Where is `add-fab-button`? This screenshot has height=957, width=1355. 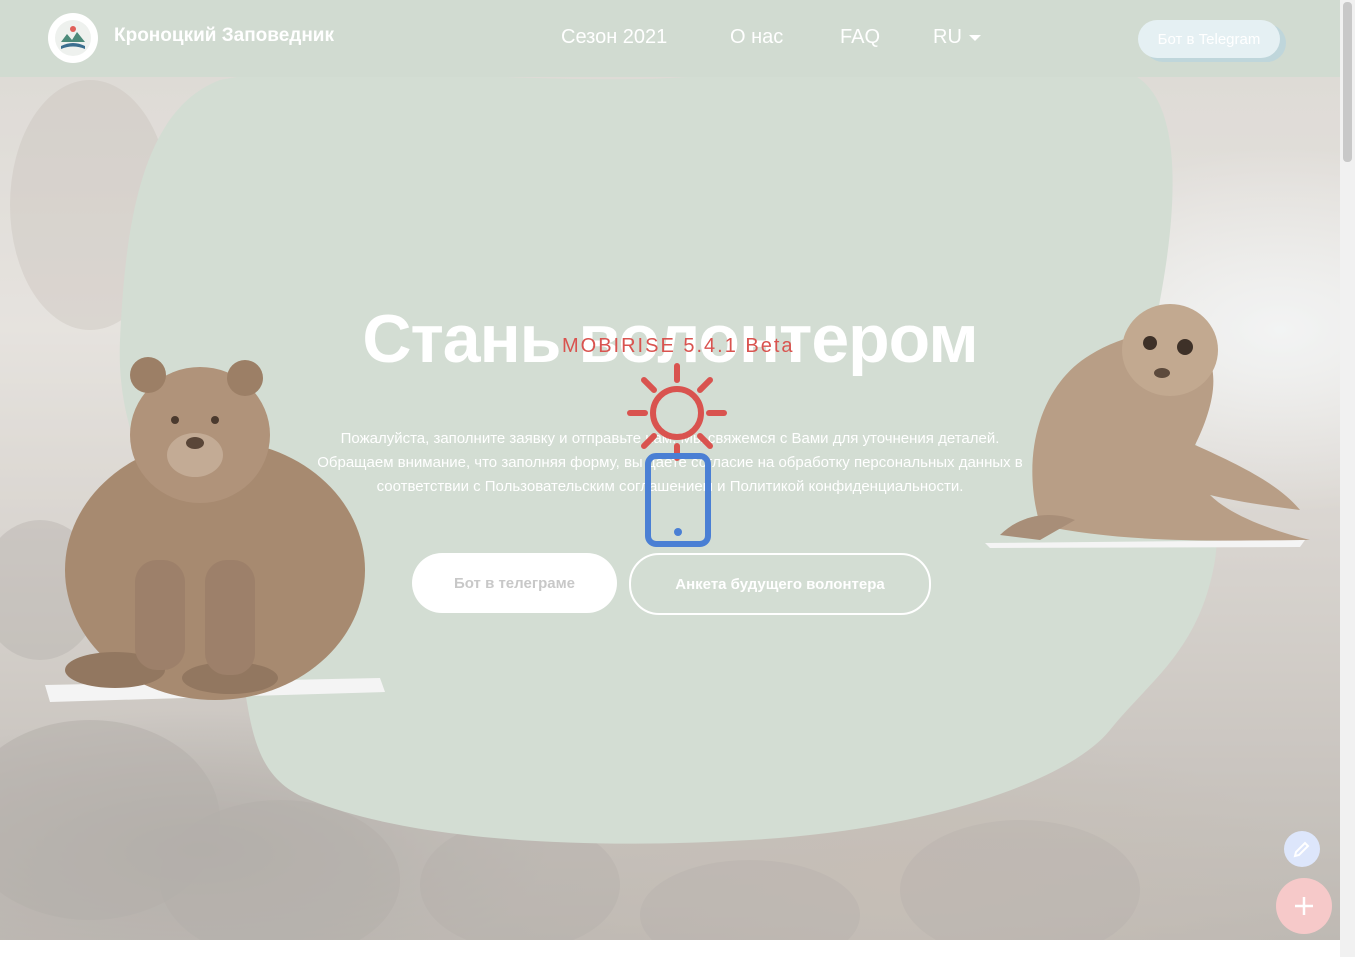 add-fab-button is located at coordinates (1304, 906).